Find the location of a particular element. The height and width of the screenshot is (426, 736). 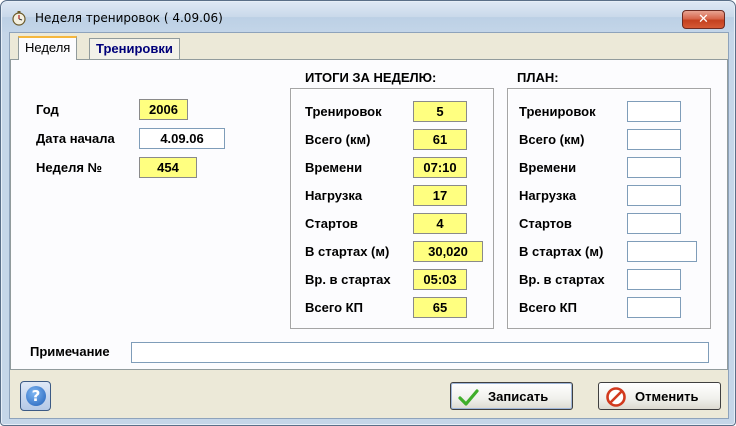

summary-label-time-in-starts: Вр. в стартах is located at coordinates (348, 279).